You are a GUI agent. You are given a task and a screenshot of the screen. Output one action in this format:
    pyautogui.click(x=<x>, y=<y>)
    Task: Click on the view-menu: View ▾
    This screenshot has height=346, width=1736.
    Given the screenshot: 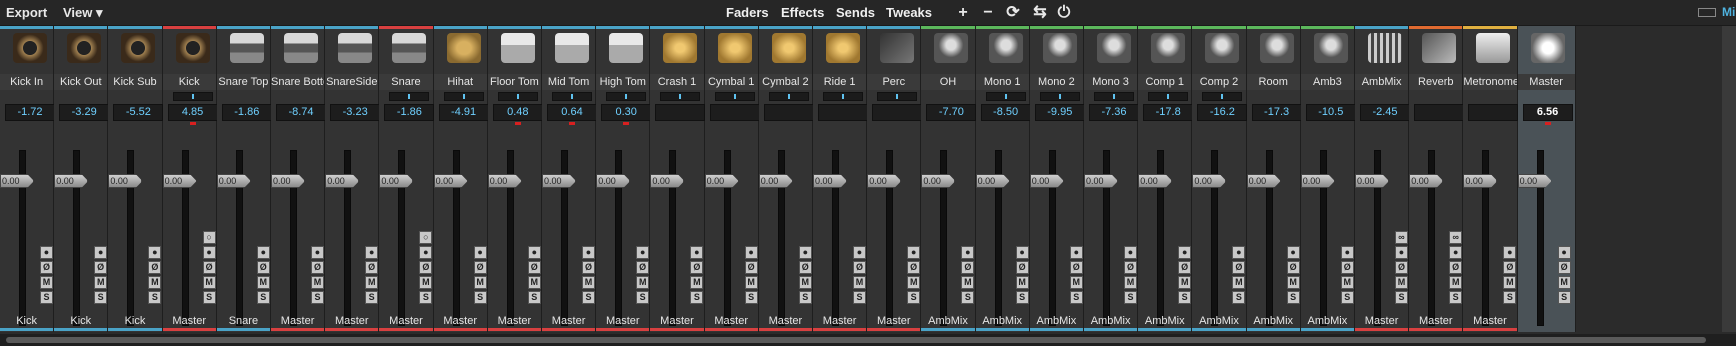 What is the action you would take?
    pyautogui.click(x=83, y=13)
    